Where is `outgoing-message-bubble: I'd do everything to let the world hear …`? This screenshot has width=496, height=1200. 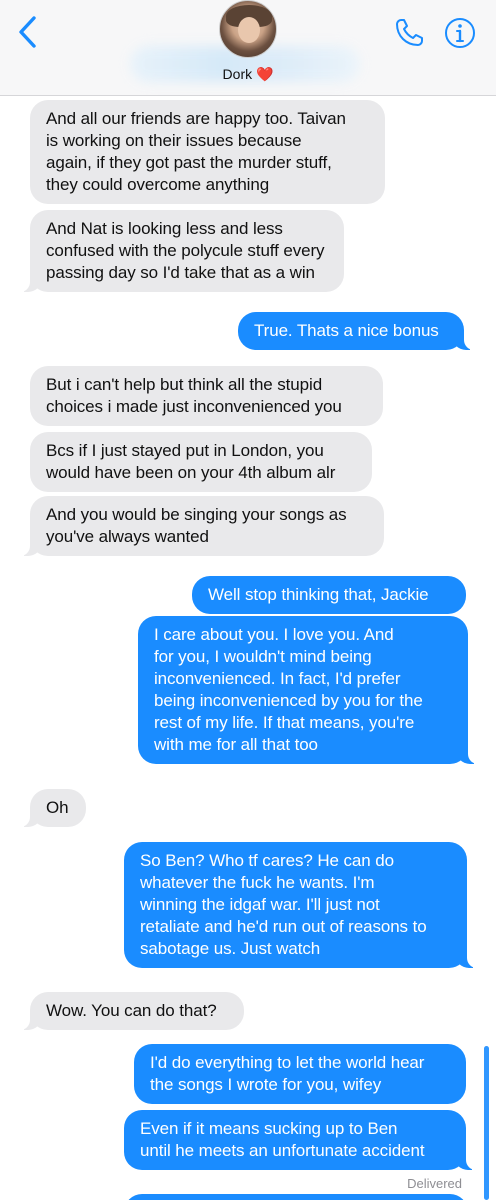
outgoing-message-bubble: I'd do everything to let the world hear … is located at coordinates (300, 1074).